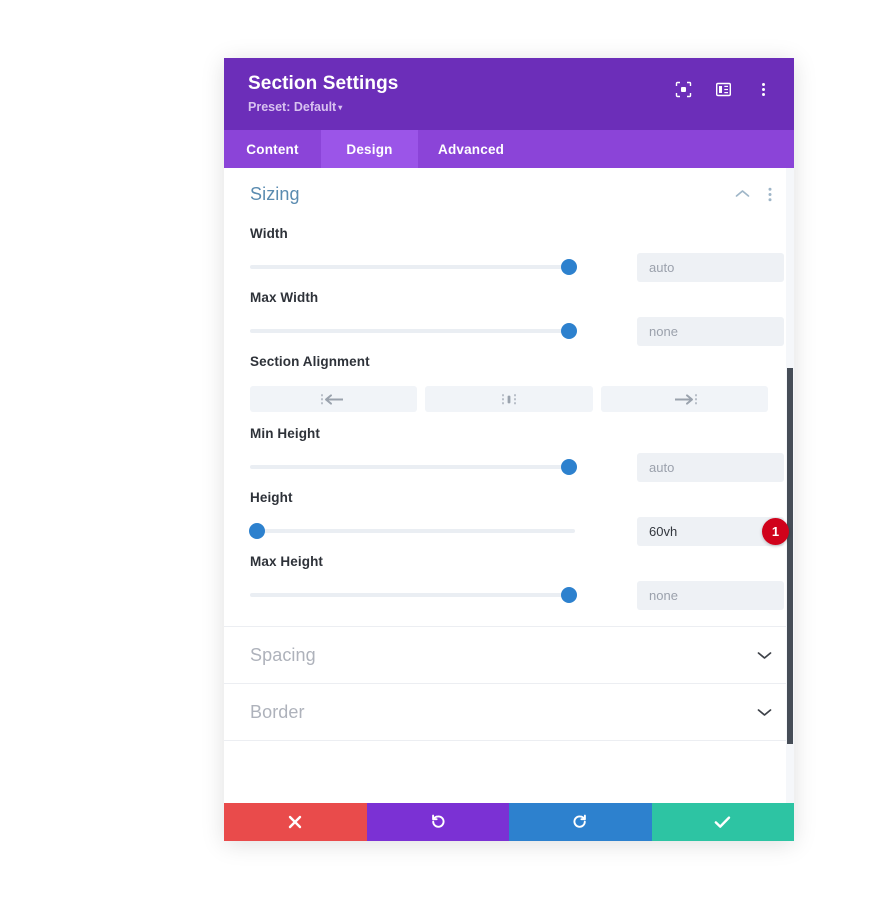  I want to click on field-width-controls, so click(517, 267).